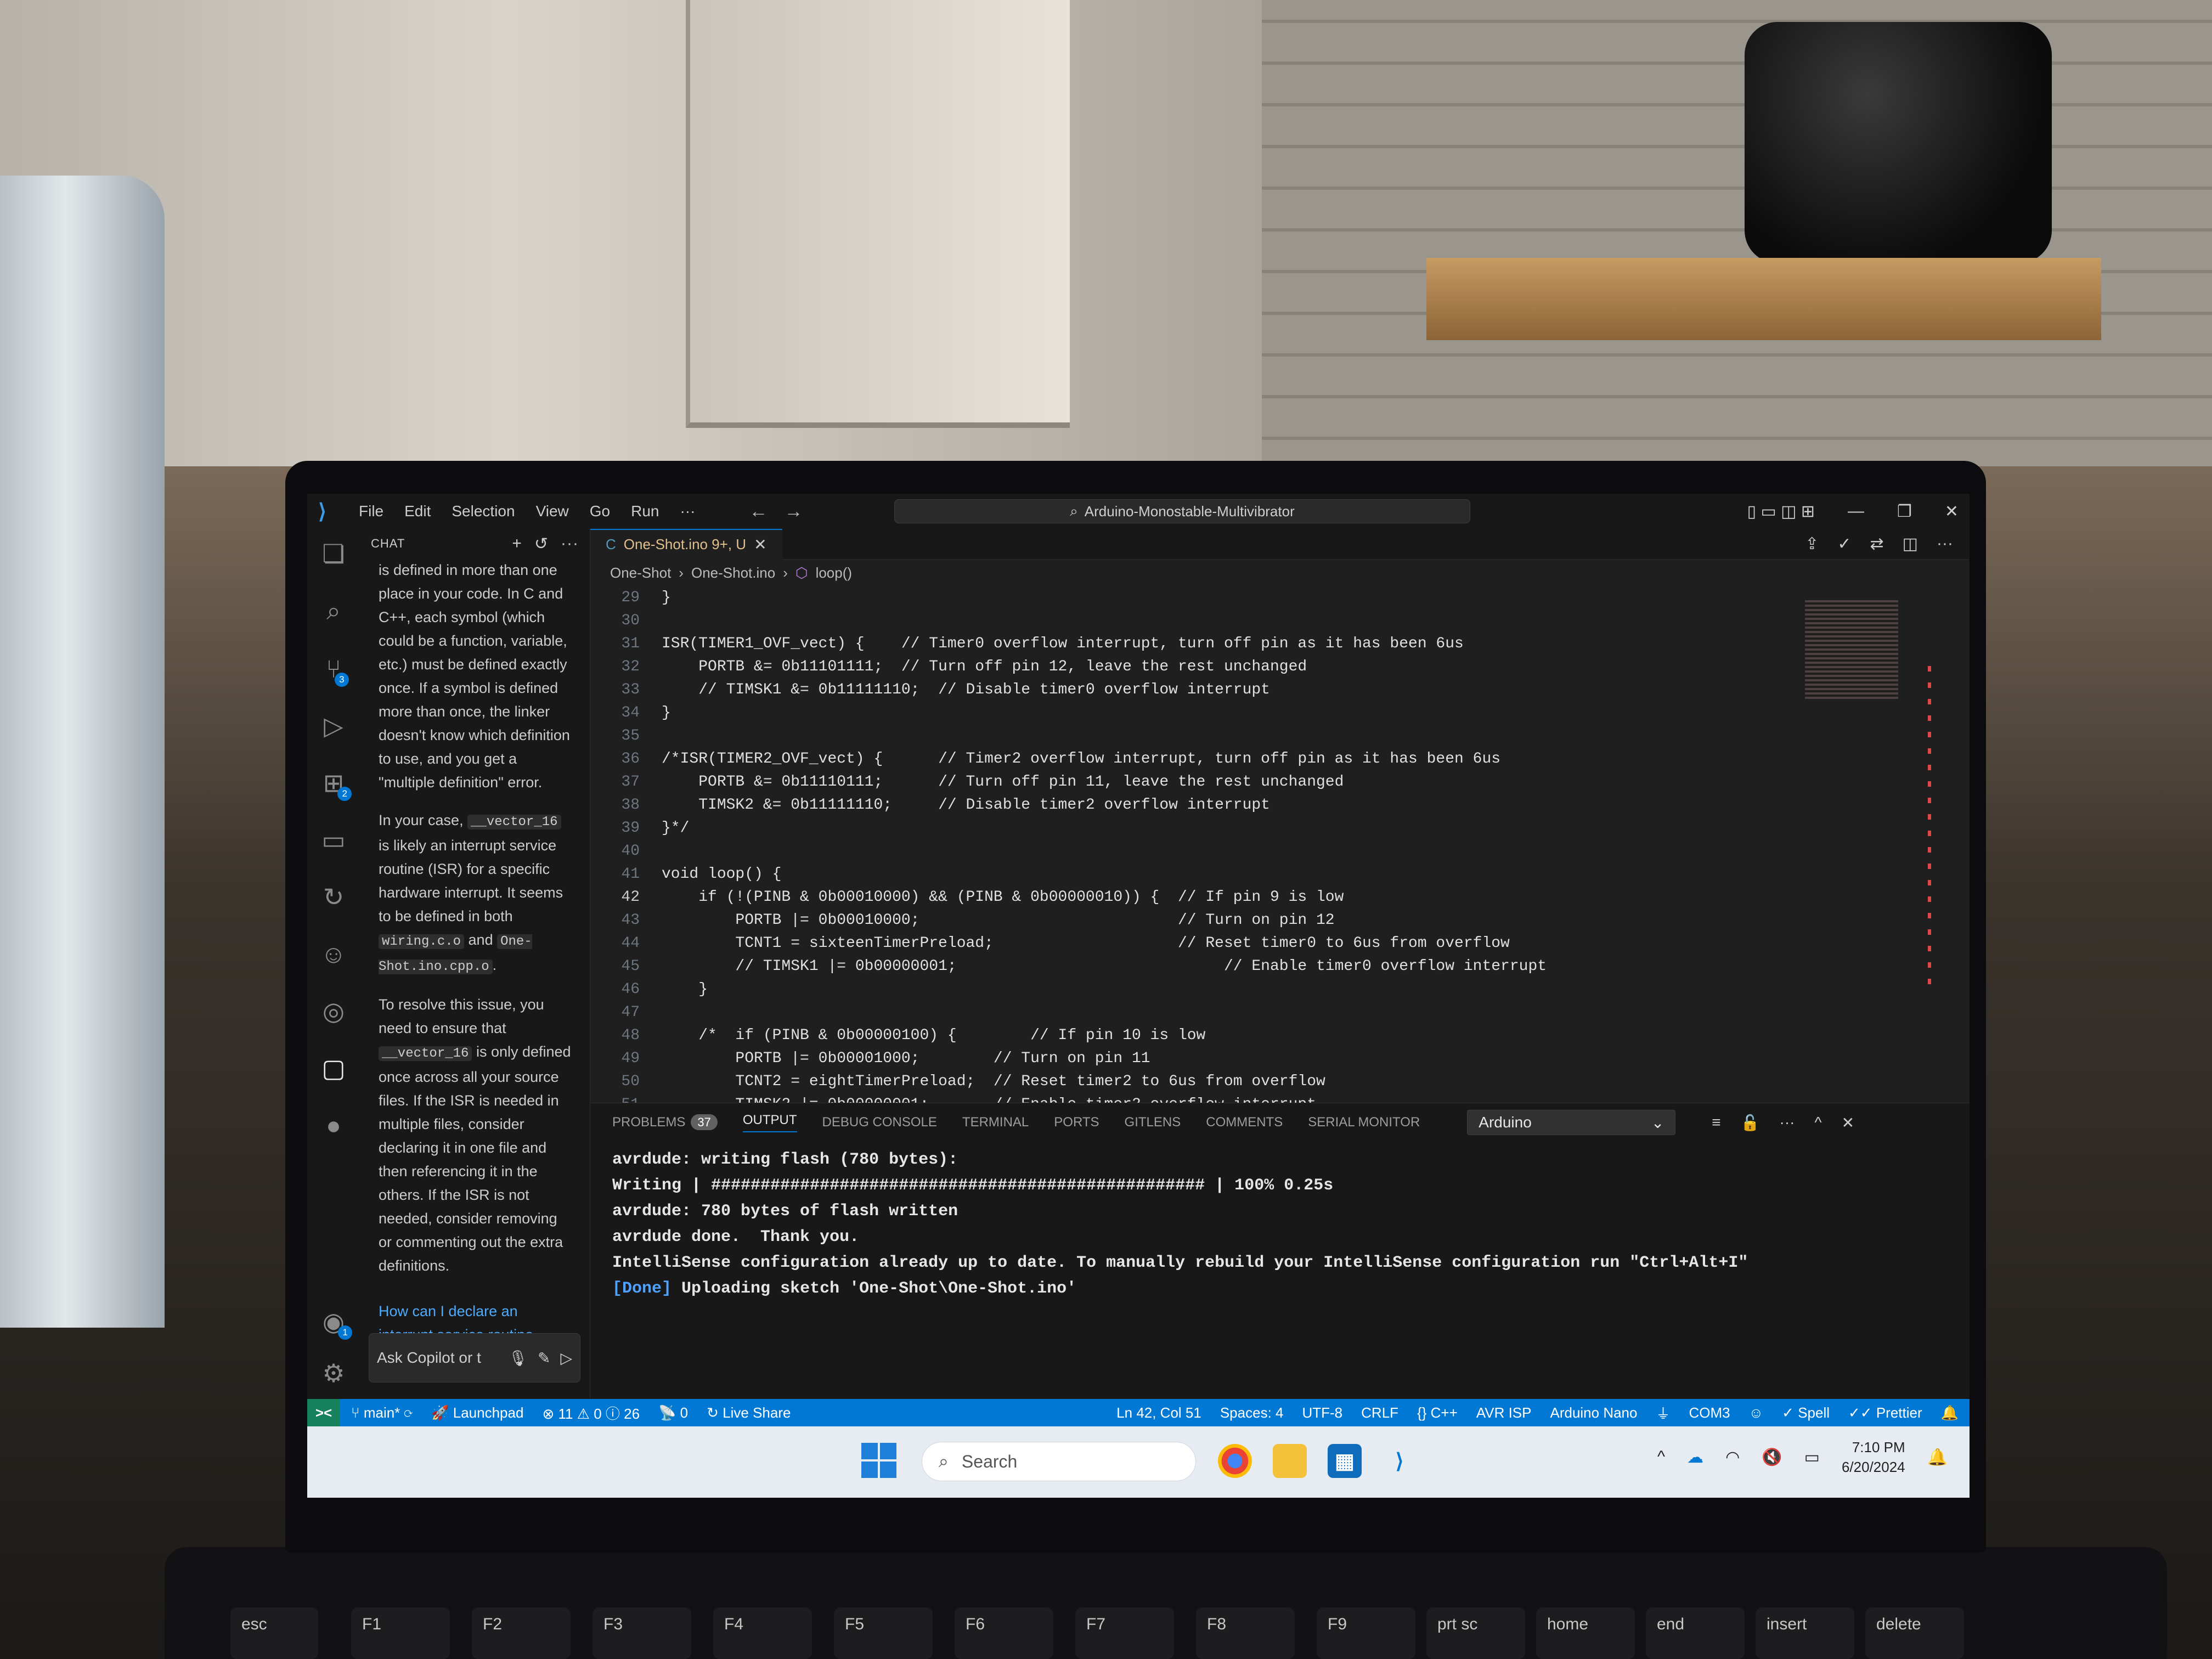 The height and width of the screenshot is (1659, 2212). What do you see at coordinates (337, 670) in the screenshot?
I see `source-control-icon: ⑂ 3` at bounding box center [337, 670].